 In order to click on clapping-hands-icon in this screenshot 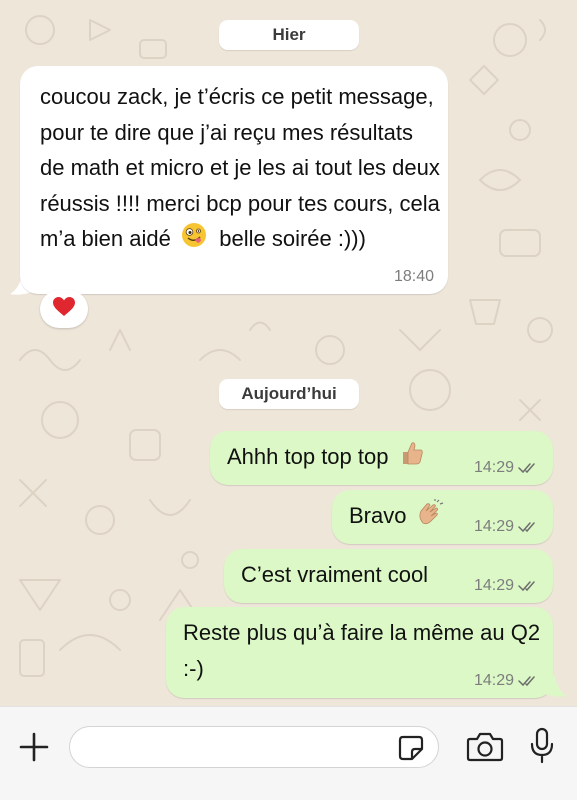, I will do `click(431, 517)`.